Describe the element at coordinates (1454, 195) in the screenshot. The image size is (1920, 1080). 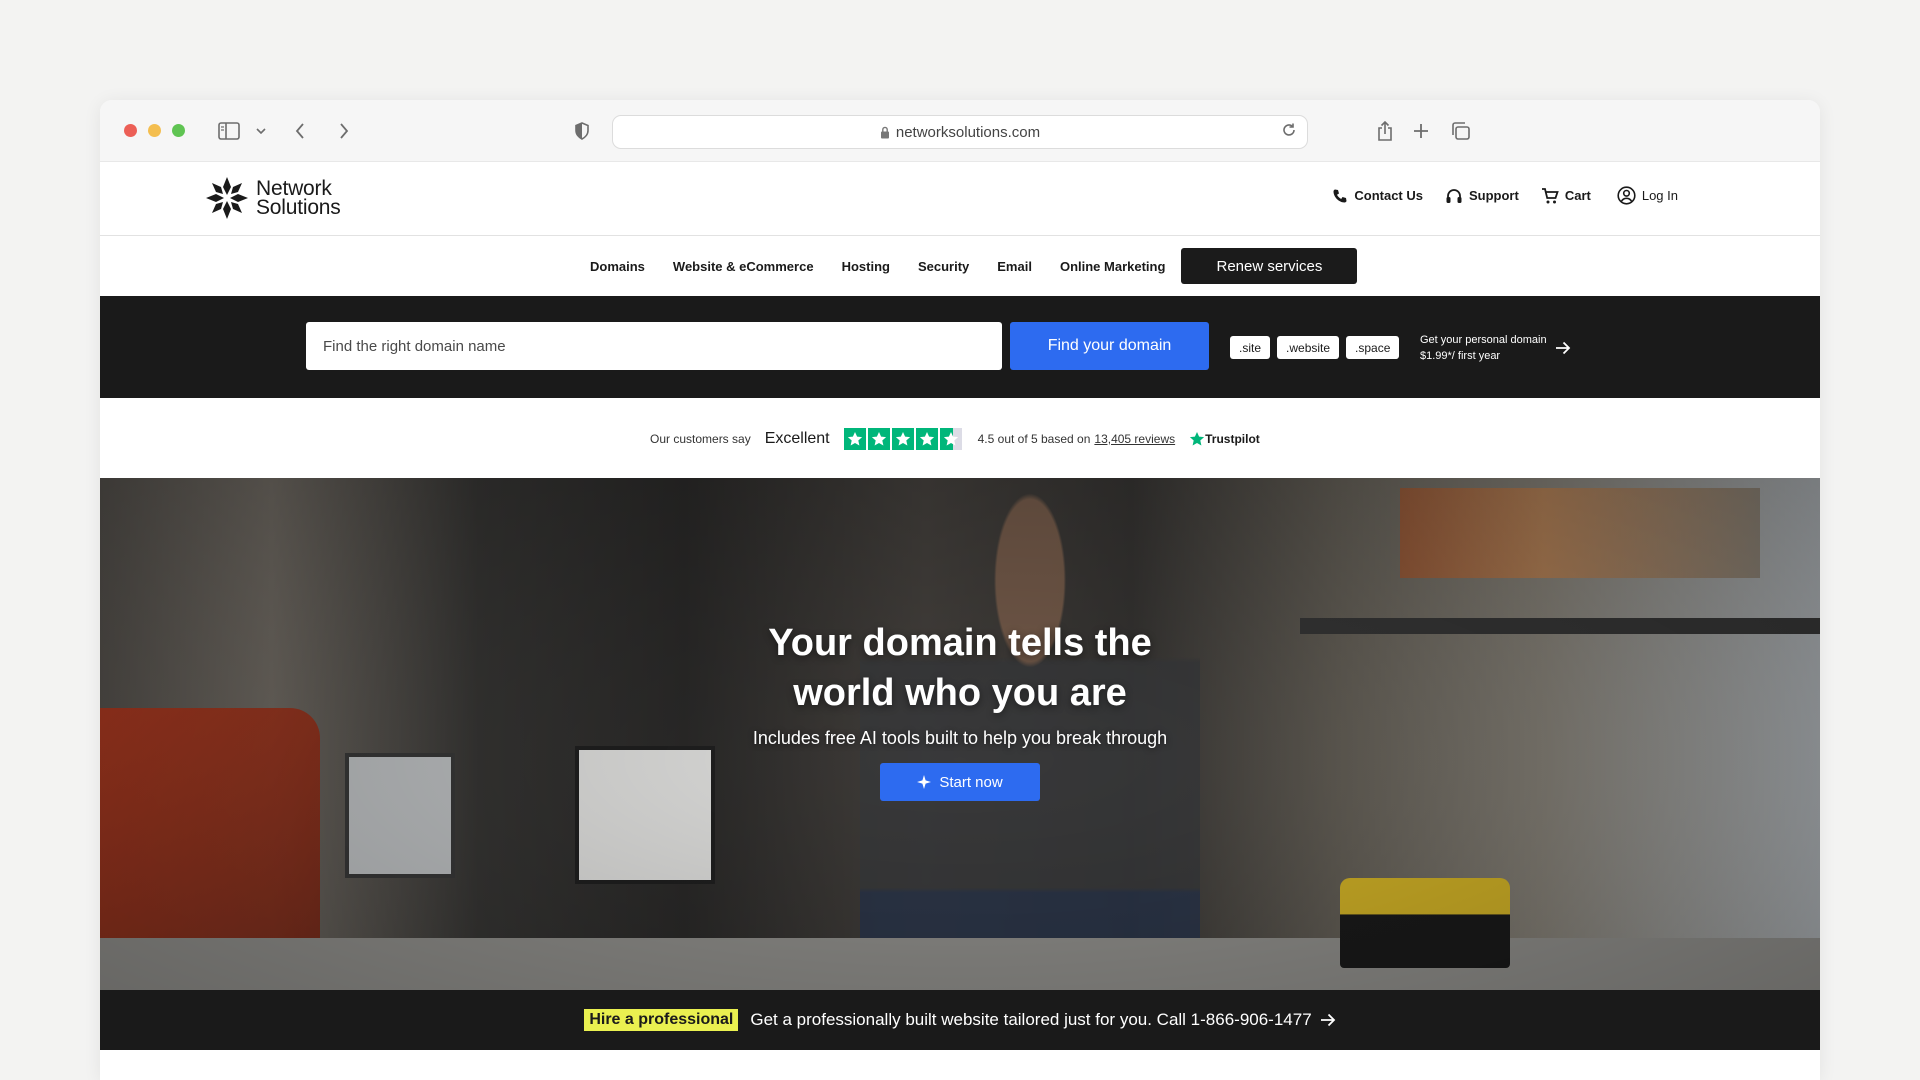
I see `headset-icon` at that location.